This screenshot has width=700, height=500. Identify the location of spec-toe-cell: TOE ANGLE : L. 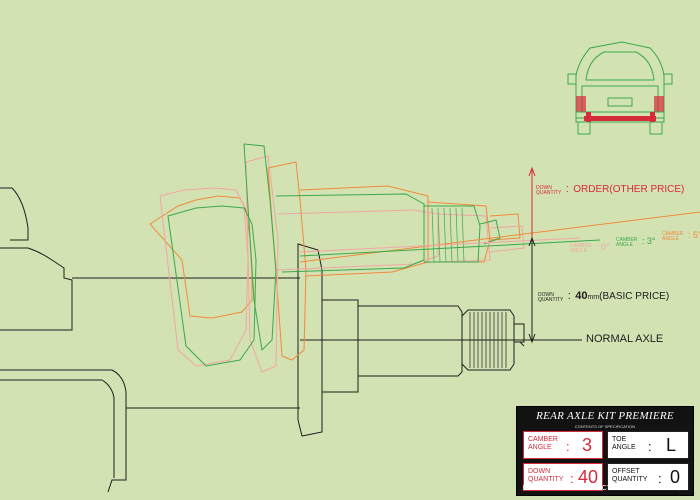
(648, 445).